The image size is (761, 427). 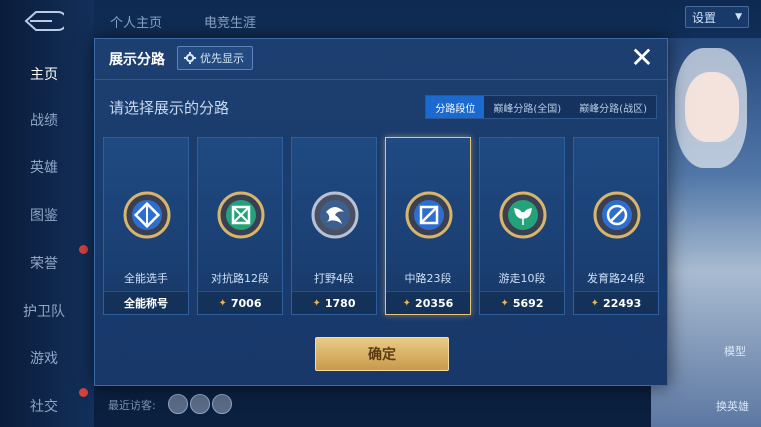 What do you see at coordinates (382, 354) in the screenshot?
I see `confirm-button: 确定` at bounding box center [382, 354].